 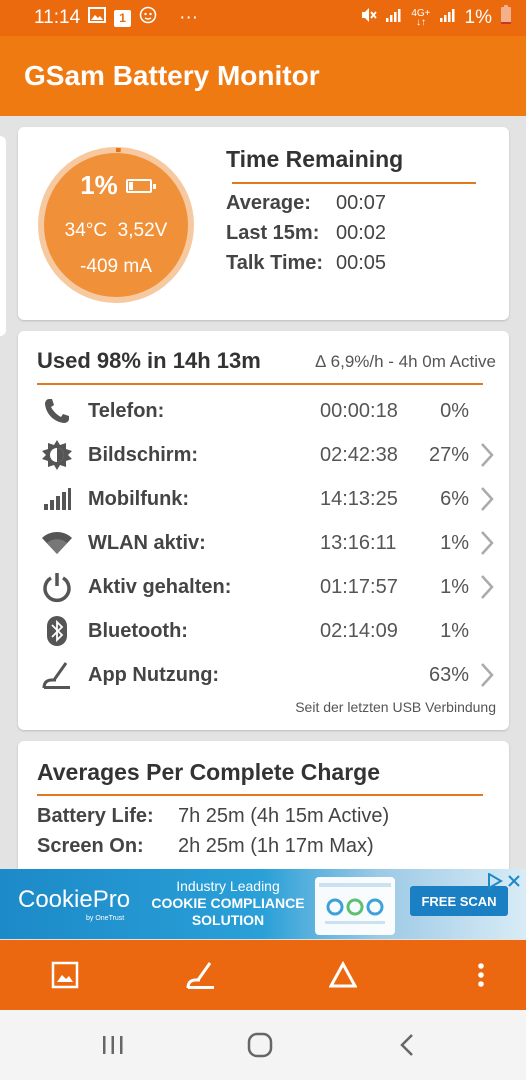 I want to click on usage-time: 13:16:11, so click(x=358, y=542).